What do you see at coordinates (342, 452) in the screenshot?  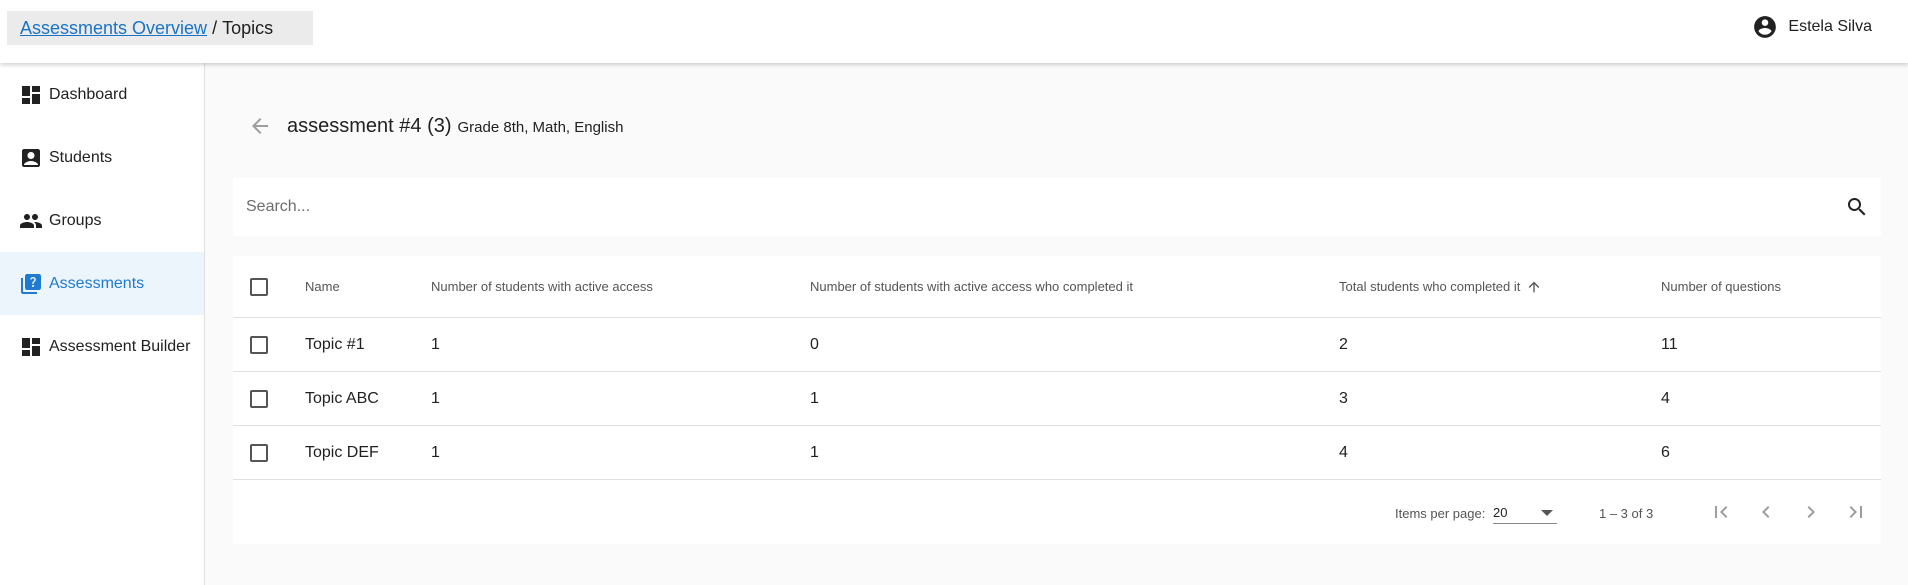 I see `cell-name: Topic DEF` at bounding box center [342, 452].